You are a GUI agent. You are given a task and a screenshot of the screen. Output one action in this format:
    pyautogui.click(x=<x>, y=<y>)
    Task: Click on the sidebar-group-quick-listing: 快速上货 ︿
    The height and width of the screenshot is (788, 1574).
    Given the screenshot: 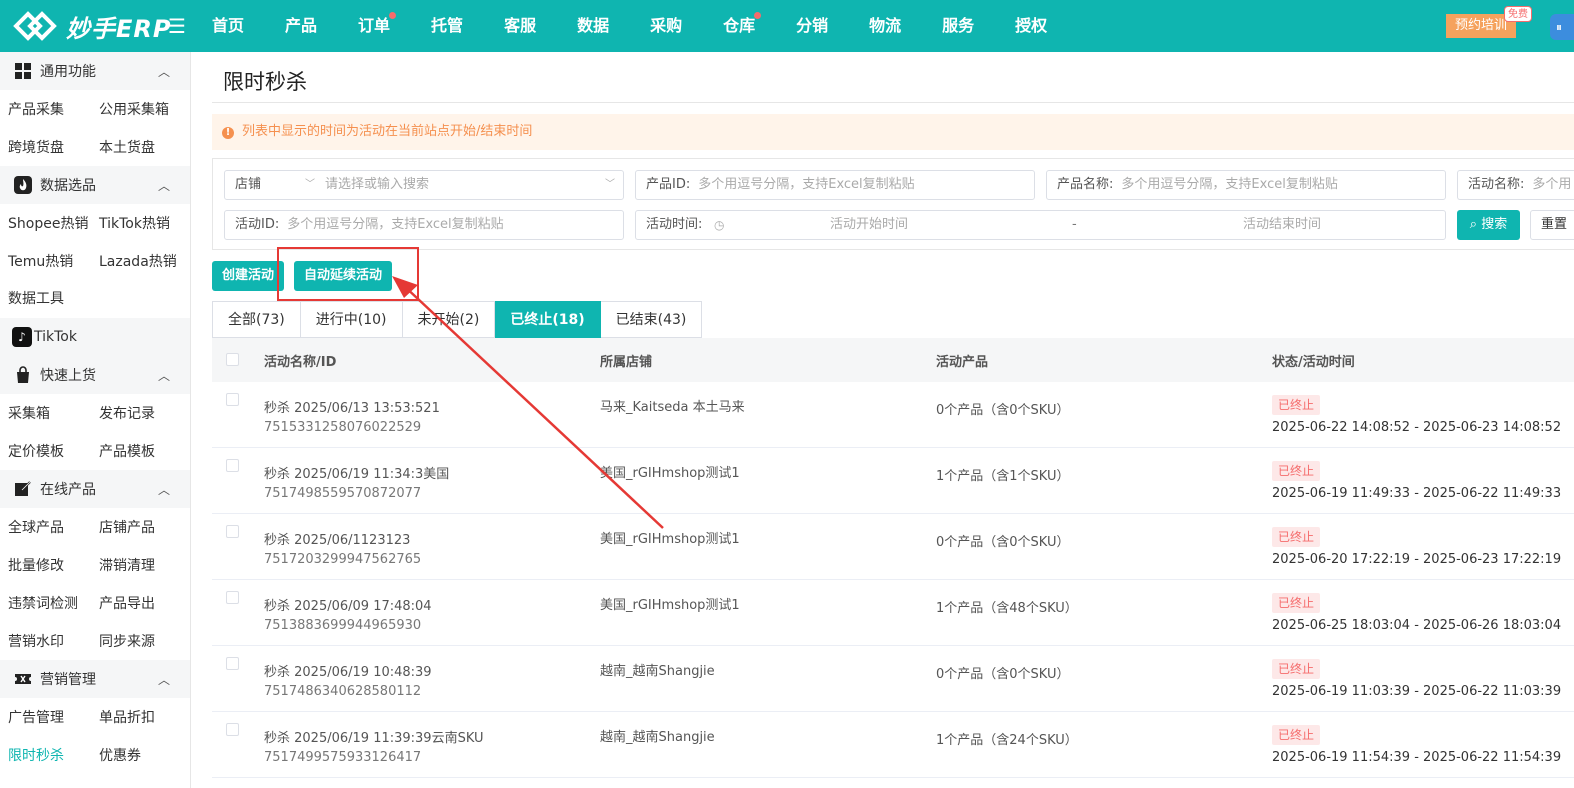 What is the action you would take?
    pyautogui.click(x=95, y=375)
    